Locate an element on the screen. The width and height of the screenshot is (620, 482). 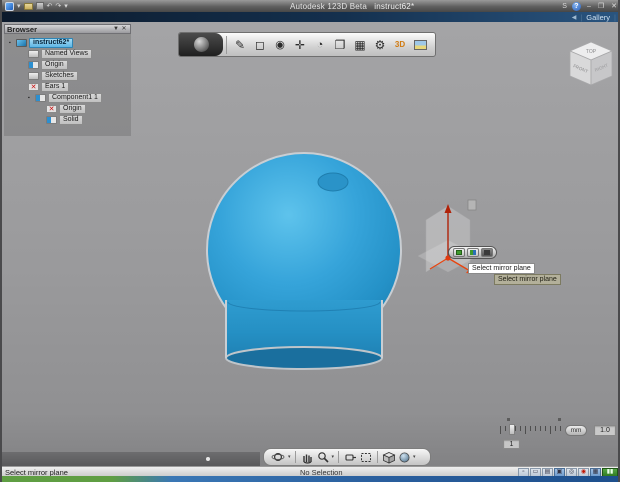
fit-button is located at coordinates (366, 457).